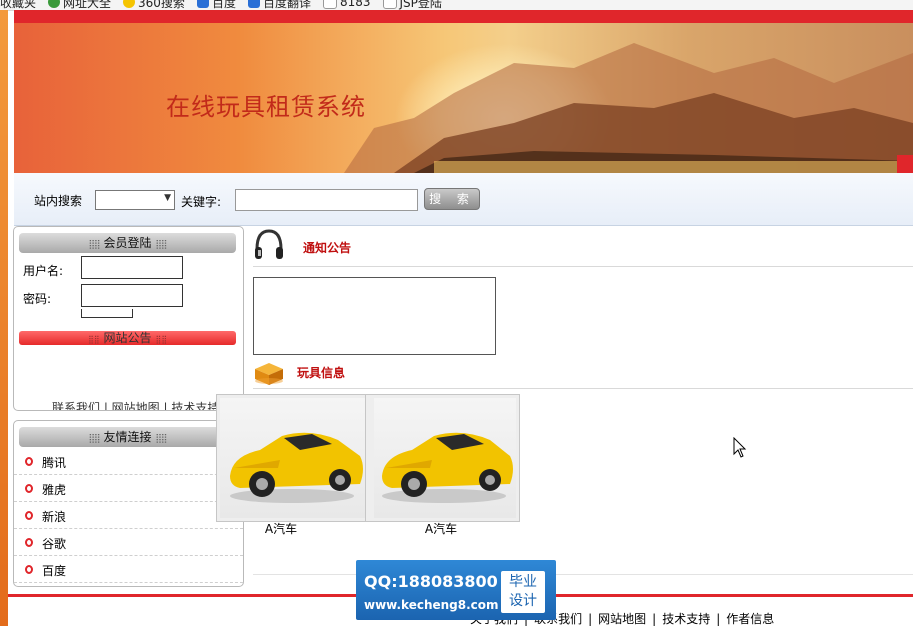 The image size is (913, 627). What do you see at coordinates (750, 619) in the screenshot?
I see `footer-link-author: 作者信息` at bounding box center [750, 619].